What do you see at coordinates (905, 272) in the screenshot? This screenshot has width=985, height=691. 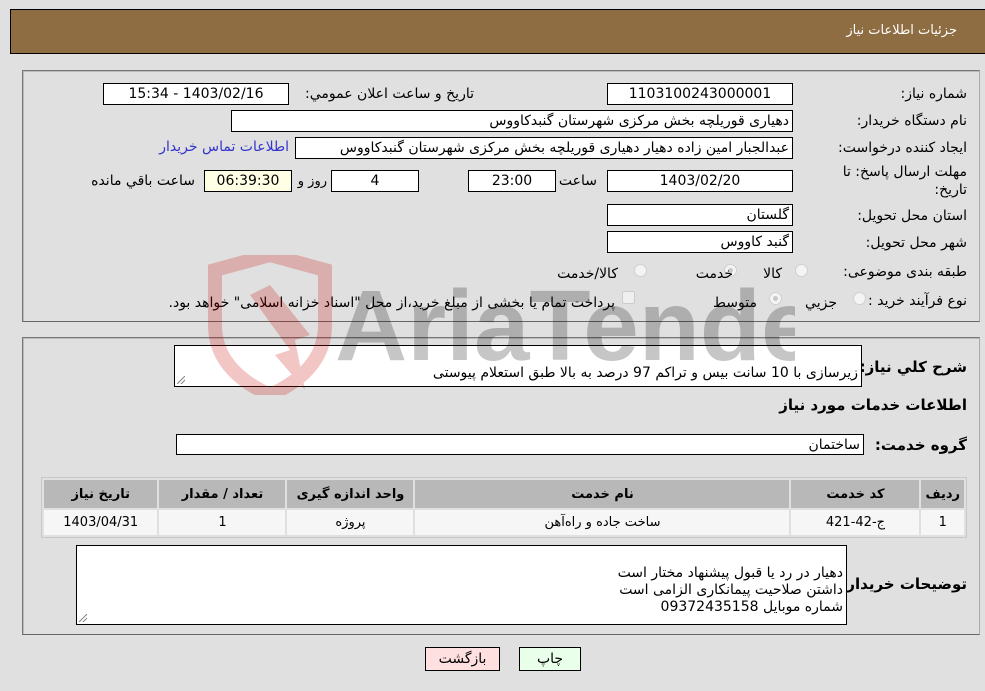 I see `category-label: طبقه بندی موضوعی:` at bounding box center [905, 272].